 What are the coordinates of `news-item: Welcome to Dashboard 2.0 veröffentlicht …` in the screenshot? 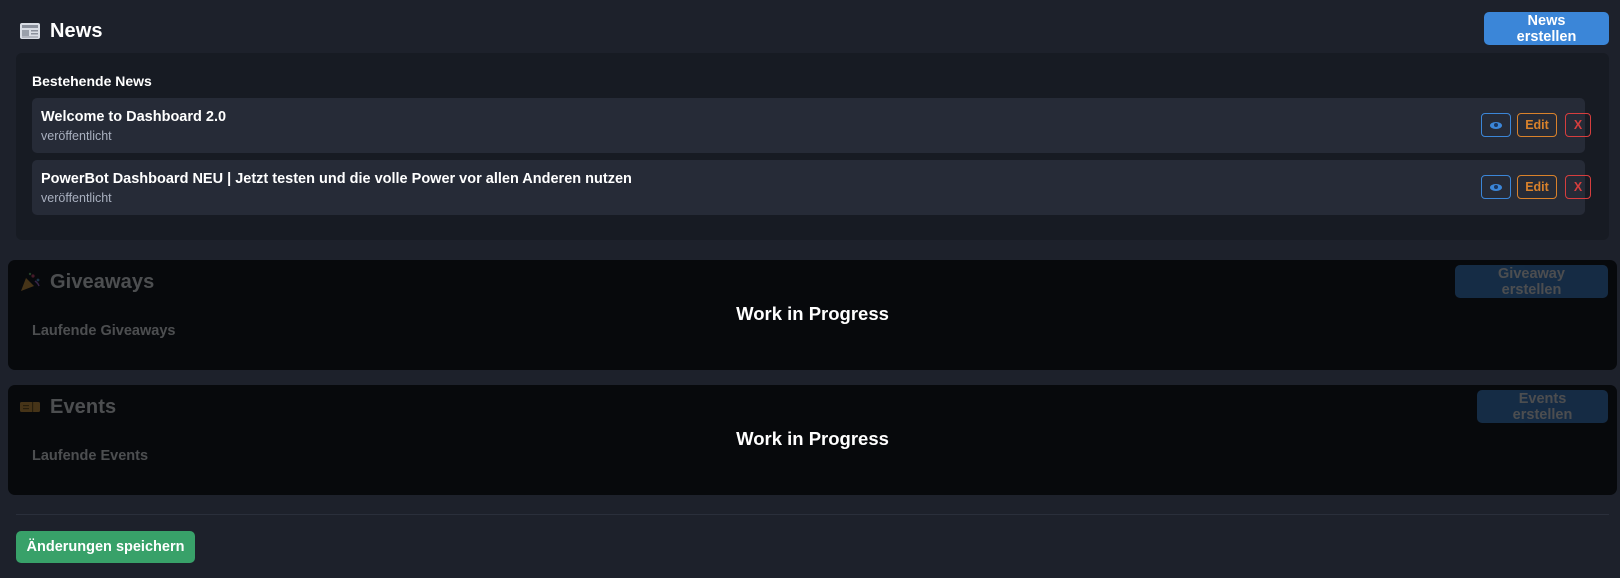 It's located at (811, 125).